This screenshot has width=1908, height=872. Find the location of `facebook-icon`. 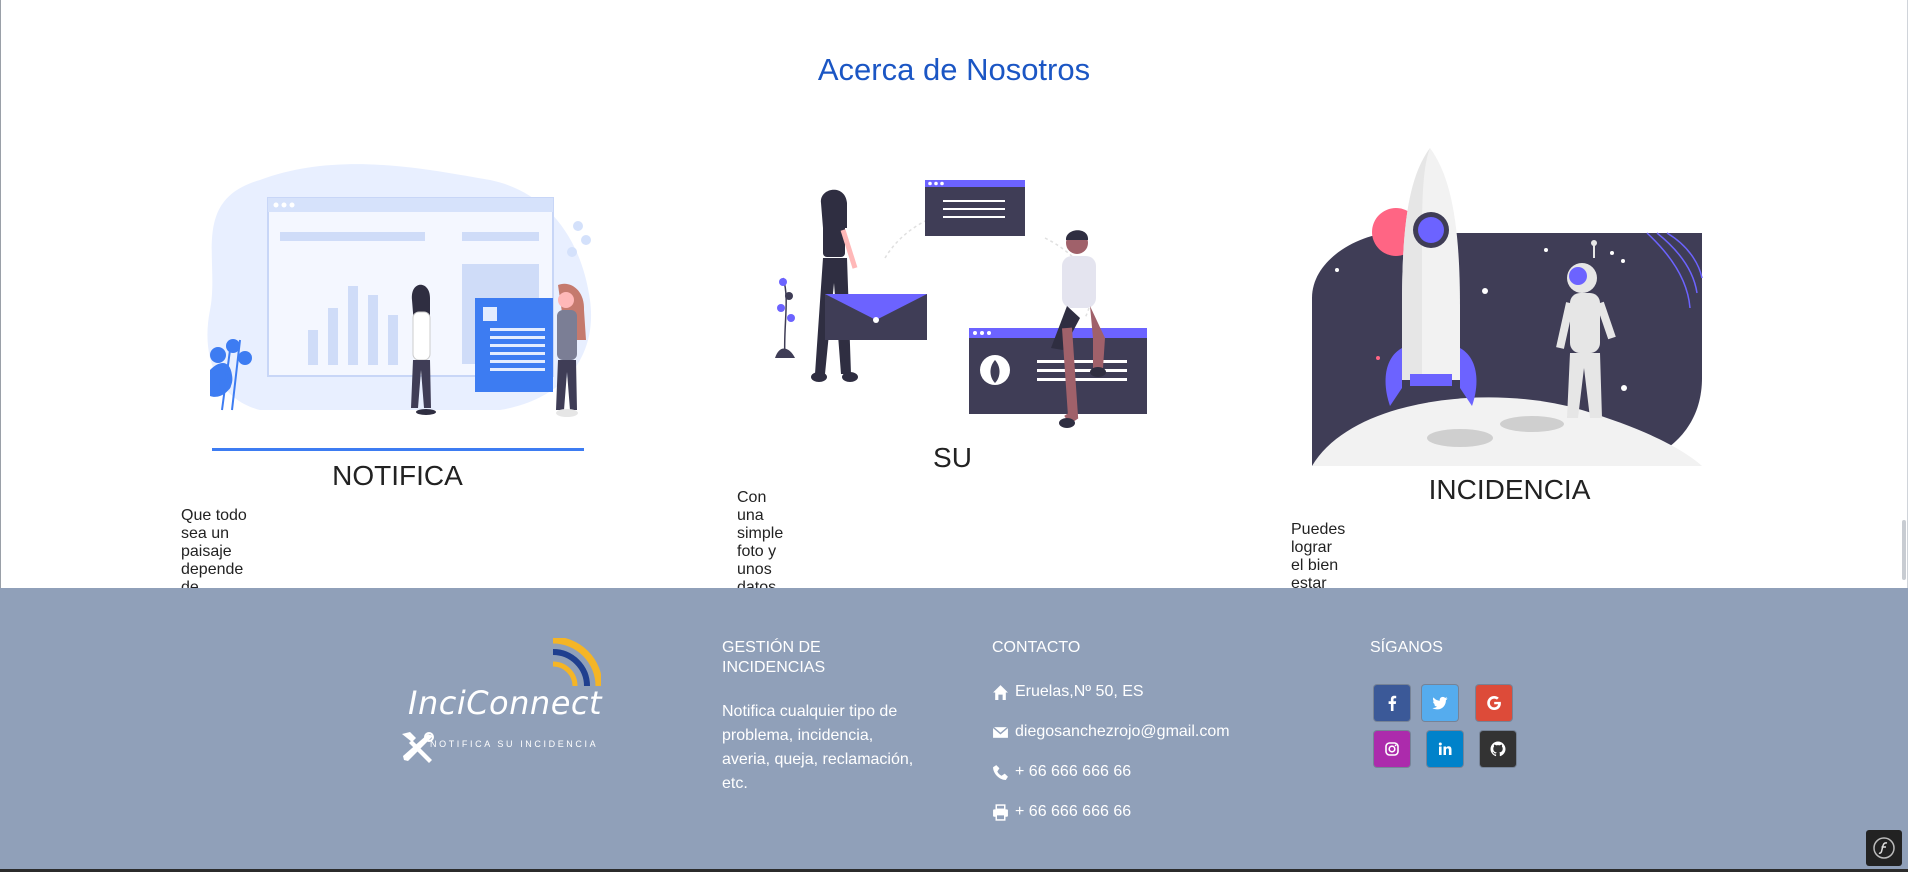

facebook-icon is located at coordinates (1392, 703).